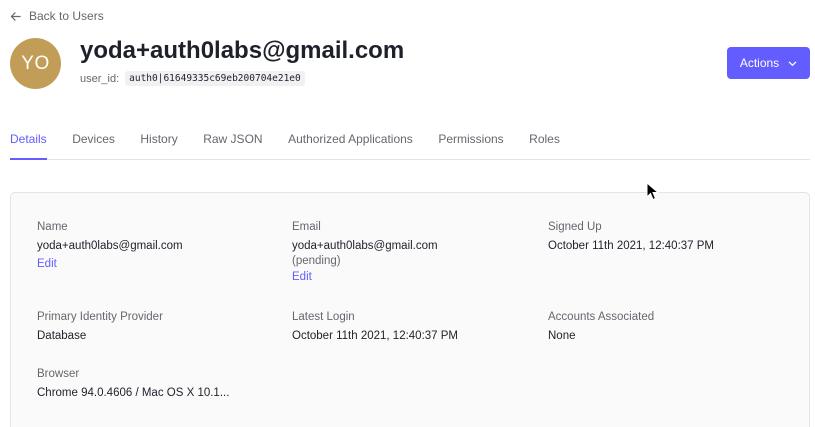 This screenshot has height=427, width=815. What do you see at coordinates (93, 142) in the screenshot?
I see `tab-devices: Devices` at bounding box center [93, 142].